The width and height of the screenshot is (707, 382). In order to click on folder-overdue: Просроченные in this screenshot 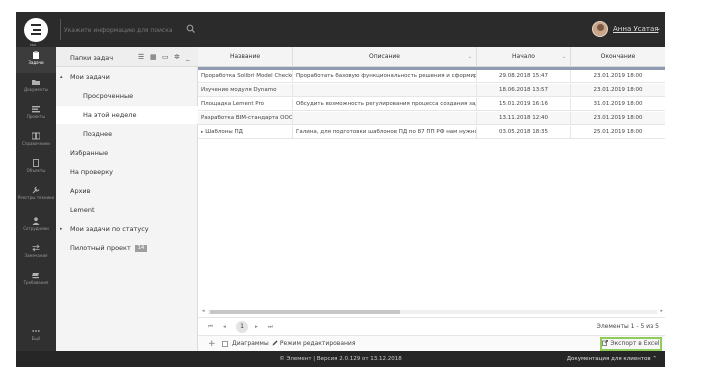, I will do `click(127, 96)`.